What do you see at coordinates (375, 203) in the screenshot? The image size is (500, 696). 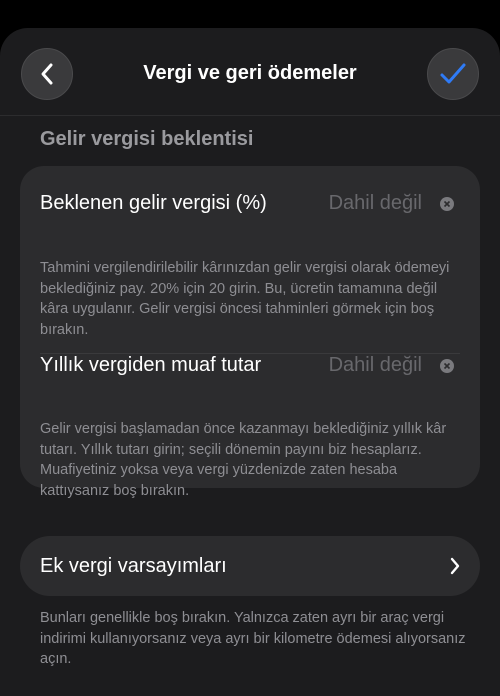 I see `expected-tax-input: Dahil değil` at bounding box center [375, 203].